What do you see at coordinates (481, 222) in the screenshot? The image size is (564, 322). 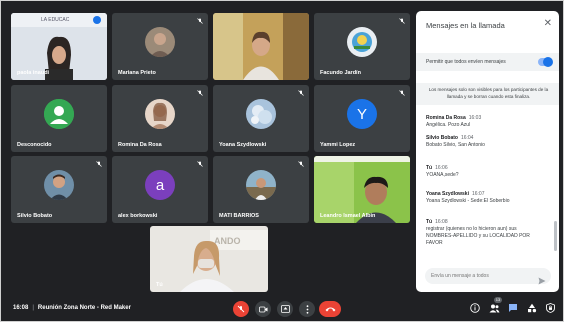 I see `message-header: Tú 16:08` at bounding box center [481, 222].